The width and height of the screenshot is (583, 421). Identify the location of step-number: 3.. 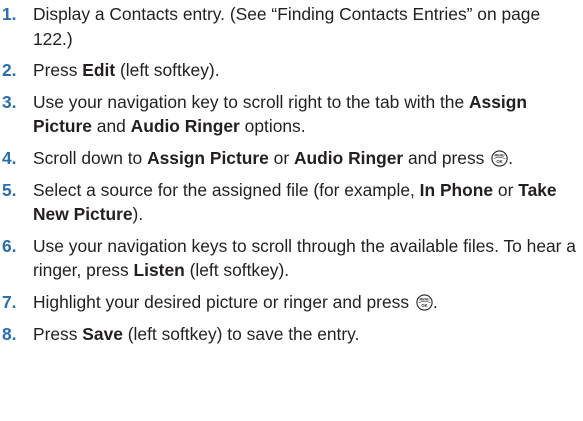
(9, 101).